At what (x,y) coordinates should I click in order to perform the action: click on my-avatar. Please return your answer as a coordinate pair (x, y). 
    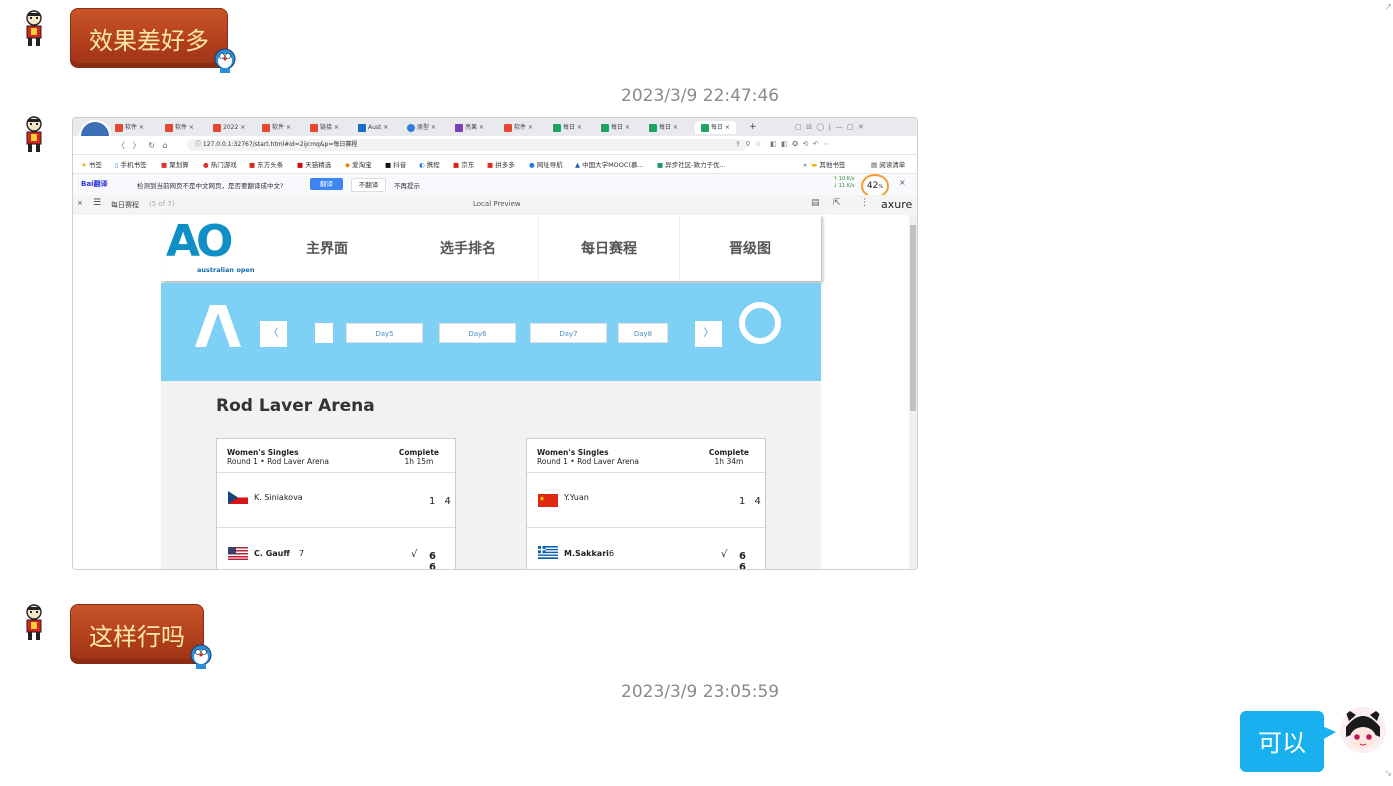
    Looking at the image, I should click on (1363, 730).